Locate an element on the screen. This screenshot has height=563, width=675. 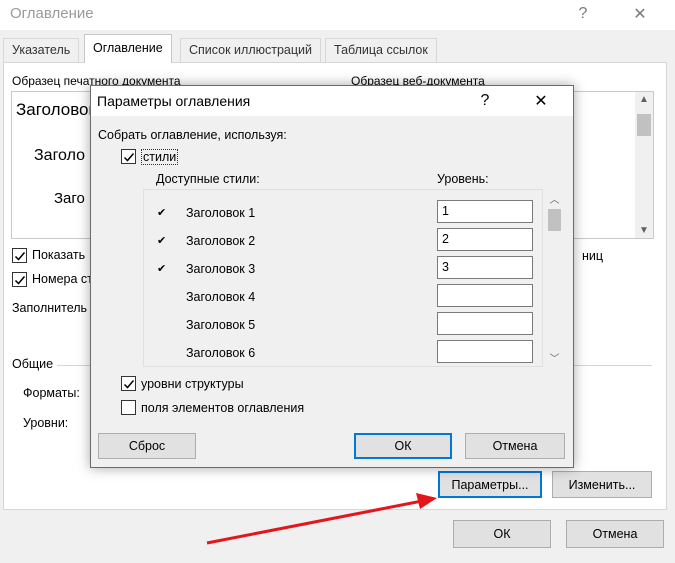
red-arrow-annotation is located at coordinates (321, 519).